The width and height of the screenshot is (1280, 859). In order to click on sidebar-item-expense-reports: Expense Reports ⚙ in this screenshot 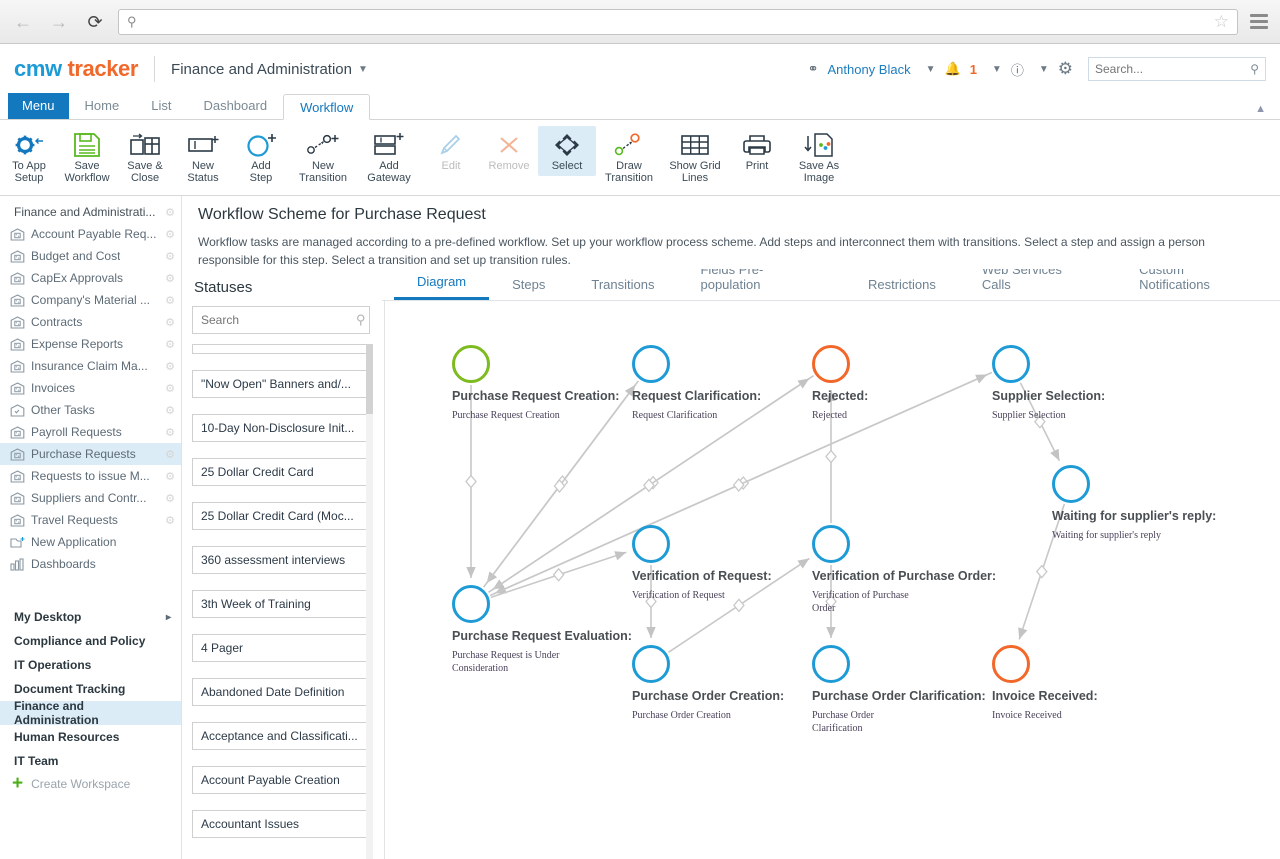, I will do `click(90, 344)`.